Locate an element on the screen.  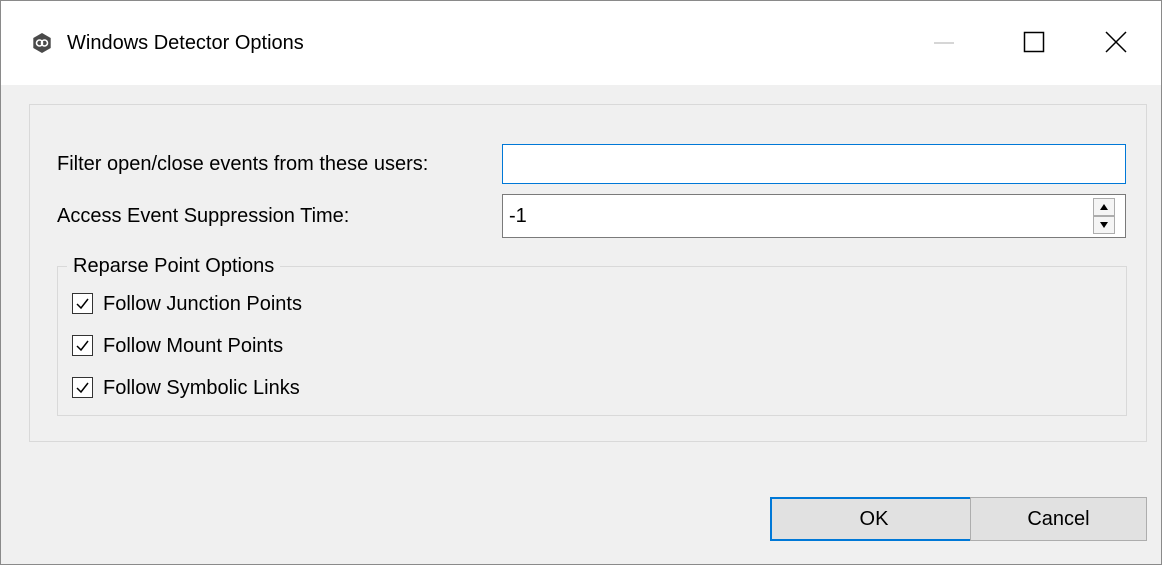
maximize-button is located at coordinates (1035, 43).